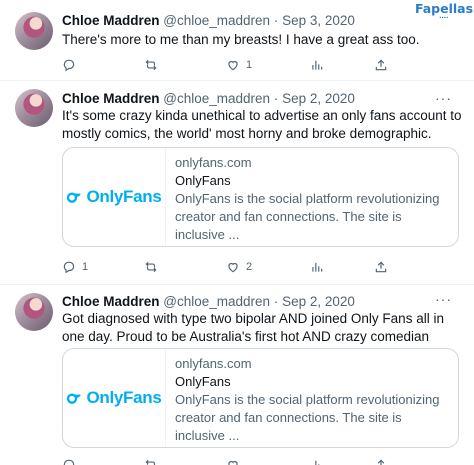  What do you see at coordinates (444, 18) in the screenshot?
I see `watermark-sub-mark: ▪▪▪▪` at bounding box center [444, 18].